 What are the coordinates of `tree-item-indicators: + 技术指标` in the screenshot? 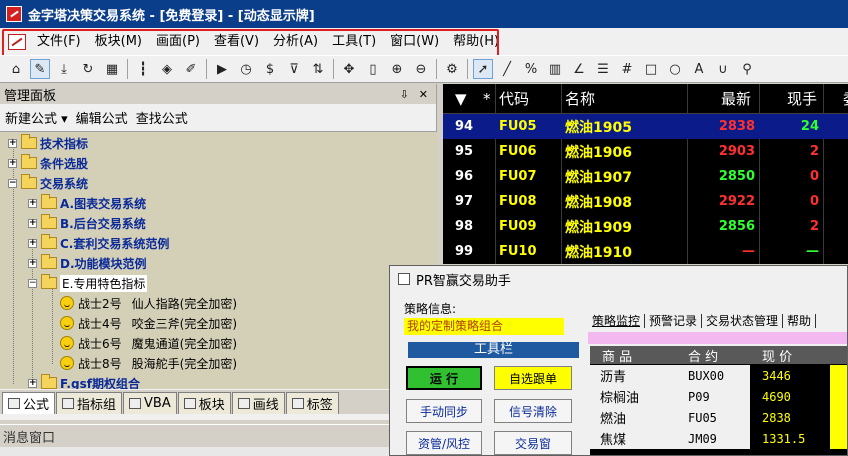 It's located at (48, 143).